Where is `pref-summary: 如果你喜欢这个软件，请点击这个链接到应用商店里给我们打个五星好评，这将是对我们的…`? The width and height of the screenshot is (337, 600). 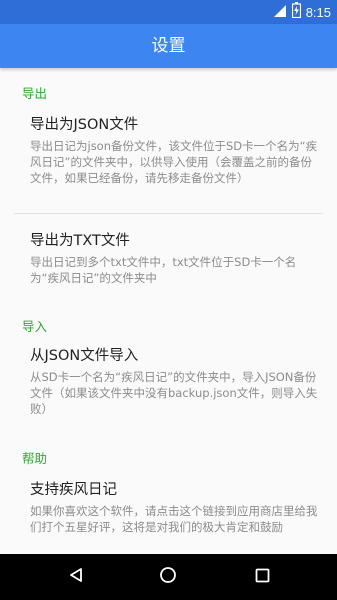
pref-summary: 如果你喜欢这个软件，请点击这个链接到应用商店里给我们打个五星好评，这将是对我们的… is located at coordinates (174, 519).